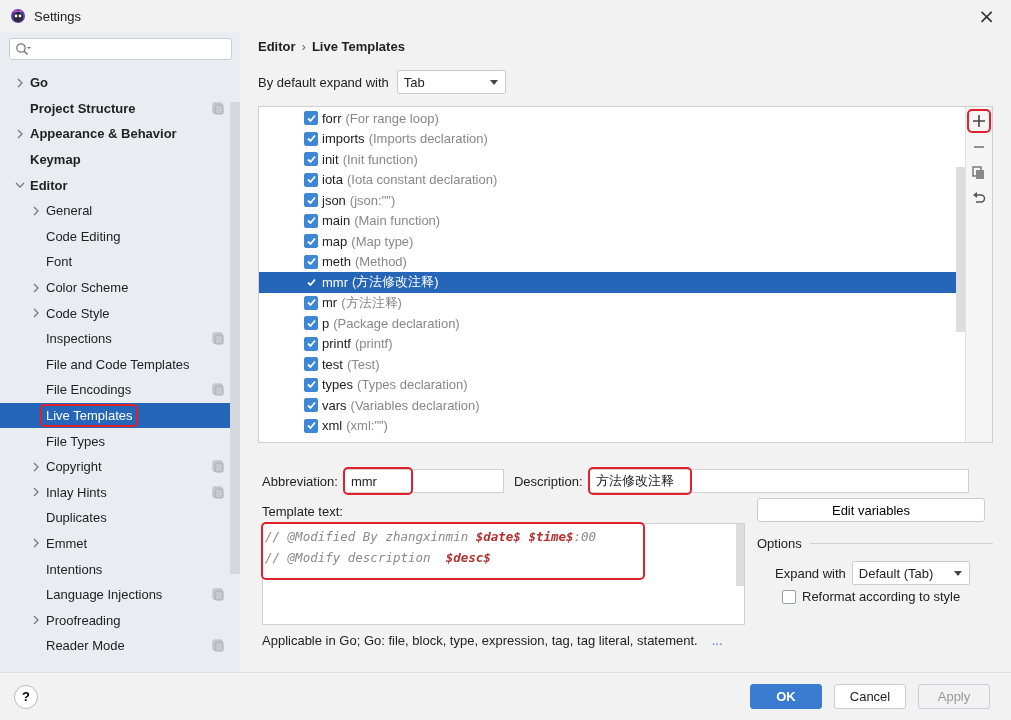  Describe the element at coordinates (607, 425) in the screenshot. I see `template-row: xml (xml:"")` at that location.